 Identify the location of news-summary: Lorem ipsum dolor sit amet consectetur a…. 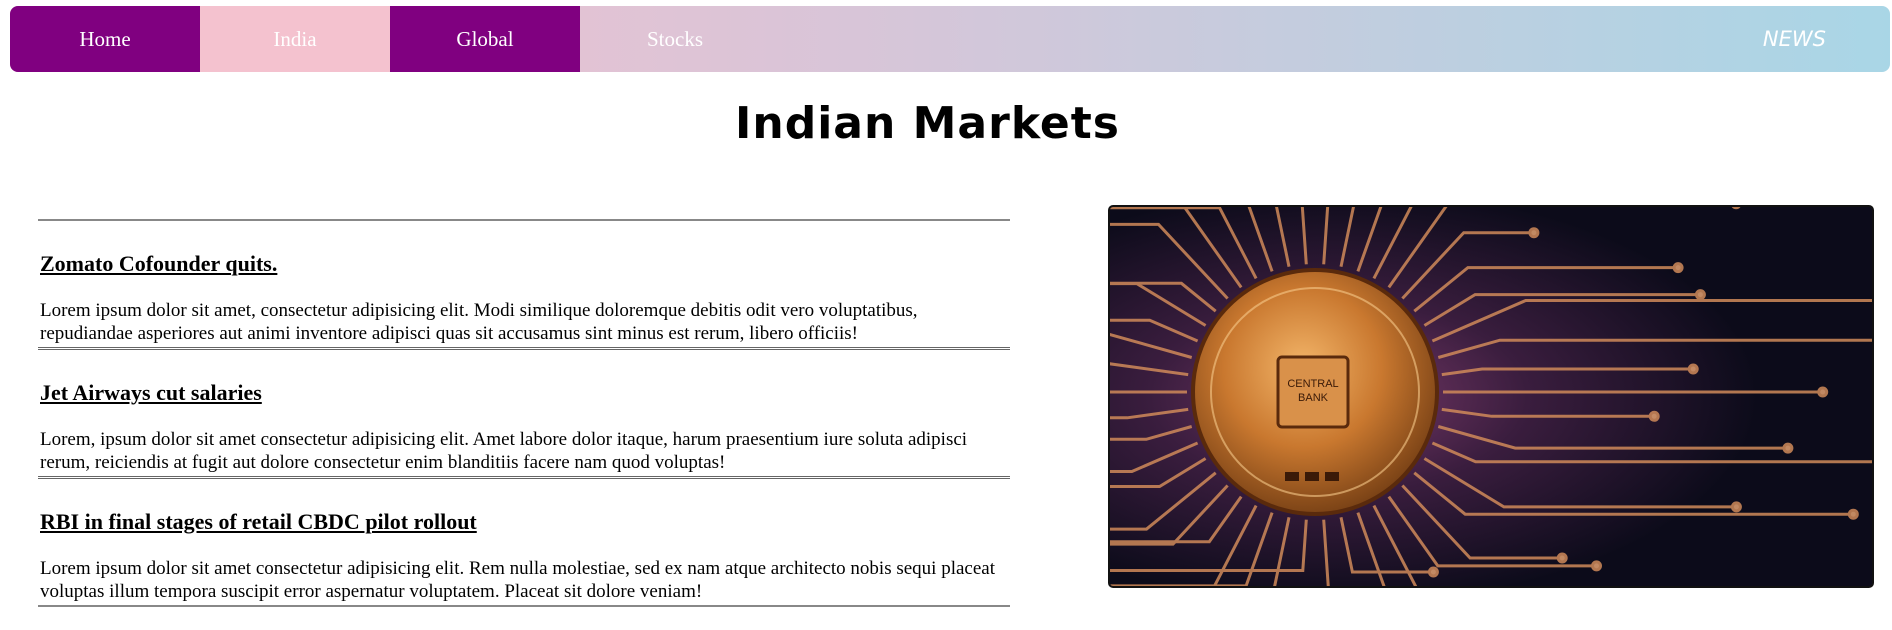
(518, 580).